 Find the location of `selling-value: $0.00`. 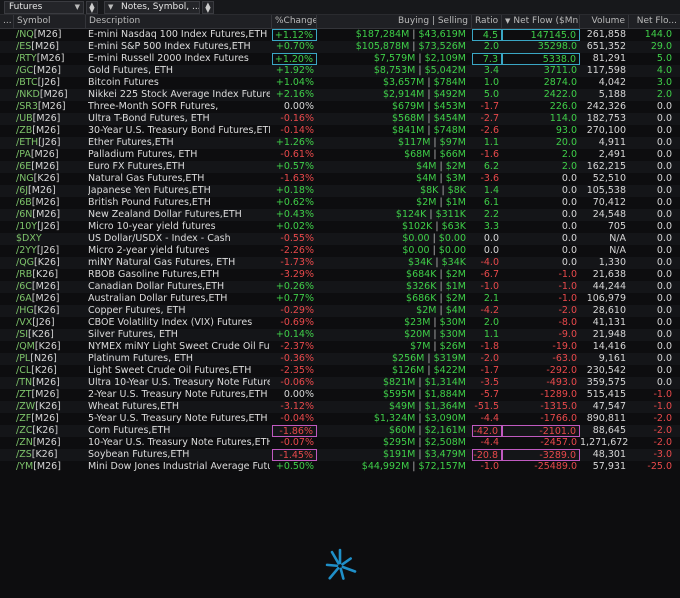

selling-value: $0.00 is located at coordinates (452, 250).